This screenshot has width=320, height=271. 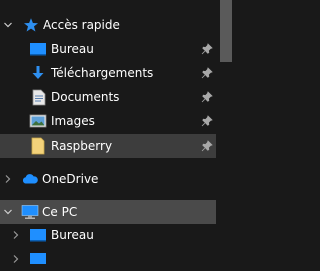 What do you see at coordinates (102, 73) in the screenshot?
I see `nav-label: Téléchargements` at bounding box center [102, 73].